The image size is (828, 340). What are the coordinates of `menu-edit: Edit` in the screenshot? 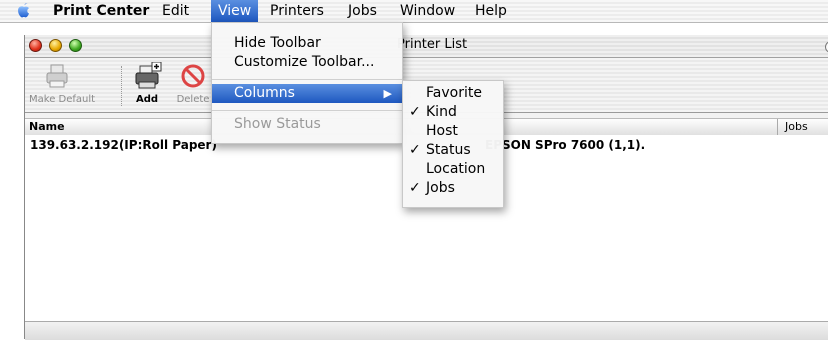 It's located at (175, 11).